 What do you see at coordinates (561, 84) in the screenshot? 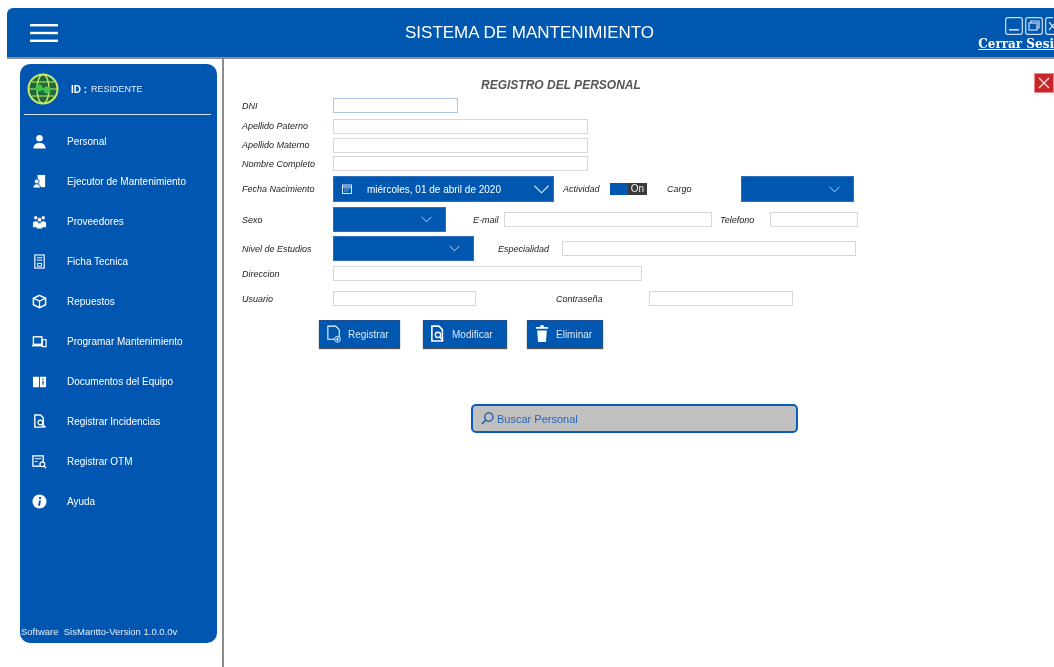
I see `form-title: REGISTRO DEL PERSONAL` at bounding box center [561, 84].